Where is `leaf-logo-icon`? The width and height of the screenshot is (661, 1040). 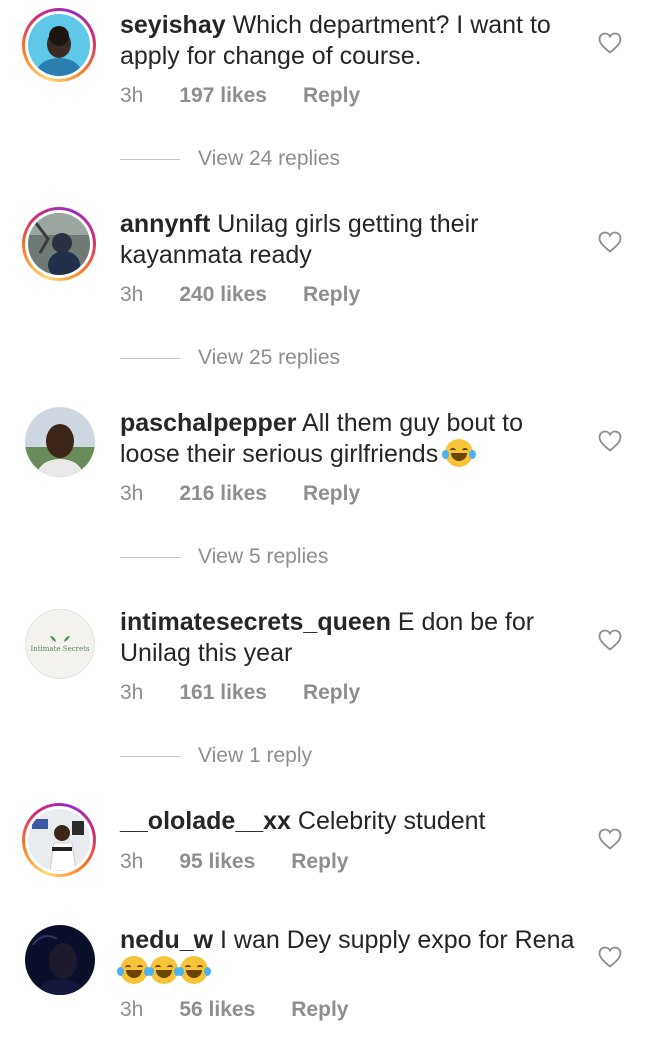 leaf-logo-icon is located at coordinates (60, 639).